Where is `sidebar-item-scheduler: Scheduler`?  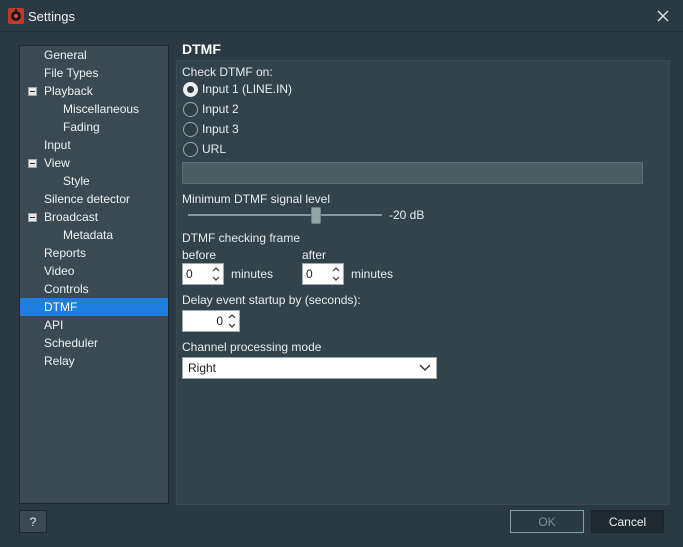 sidebar-item-scheduler: Scheduler is located at coordinates (94, 343).